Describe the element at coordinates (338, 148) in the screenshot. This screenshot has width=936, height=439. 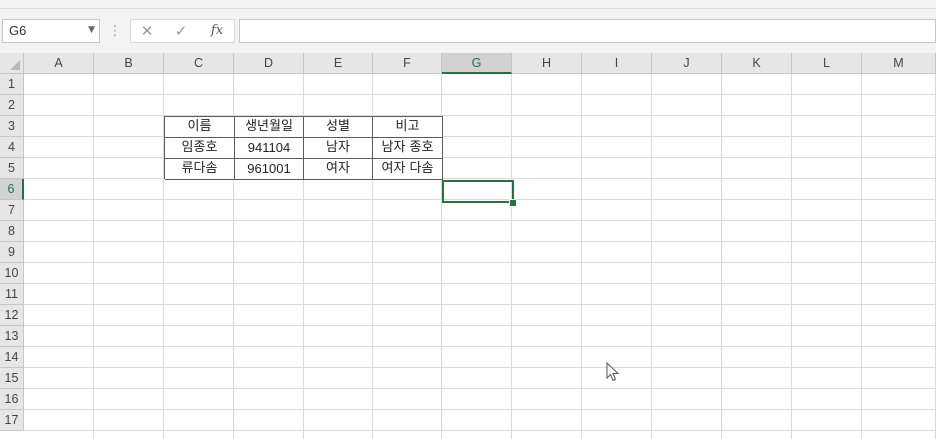
I see `table-cell: 남자` at that location.